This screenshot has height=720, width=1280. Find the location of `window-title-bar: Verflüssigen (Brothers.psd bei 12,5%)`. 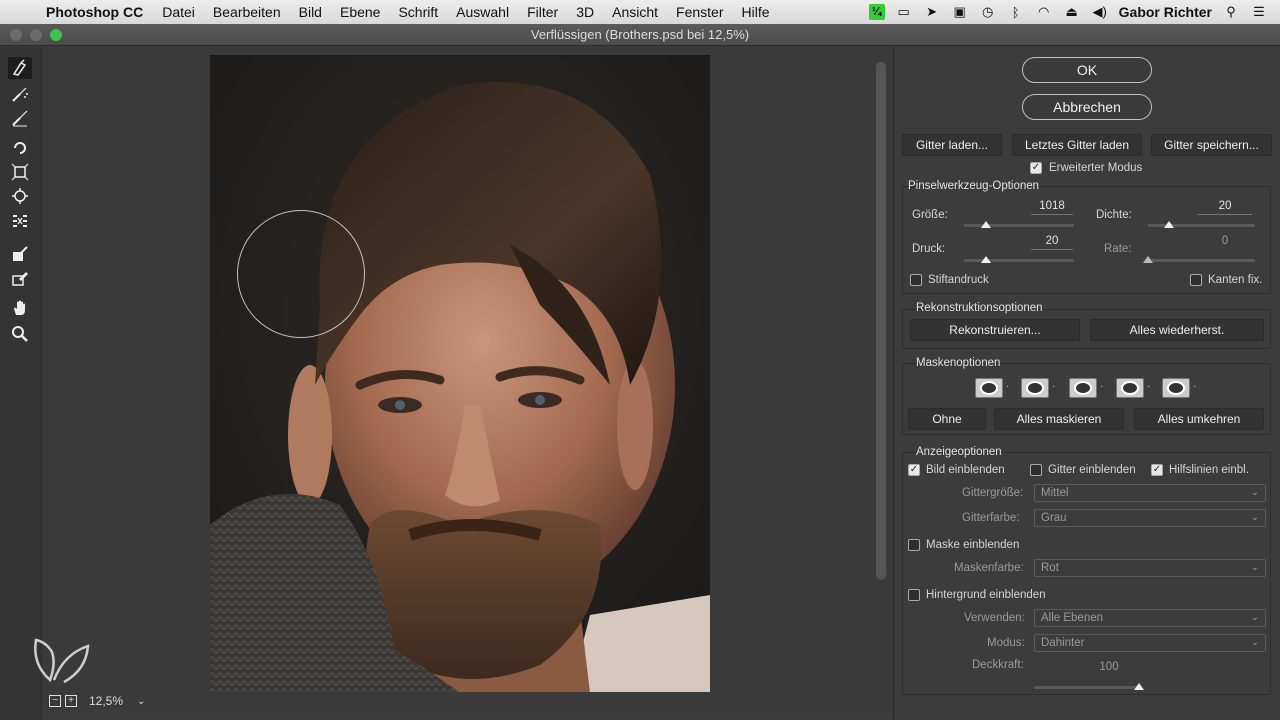

window-title-bar: Verflüssigen (Brothers.psd bei 12,5%) is located at coordinates (640, 35).